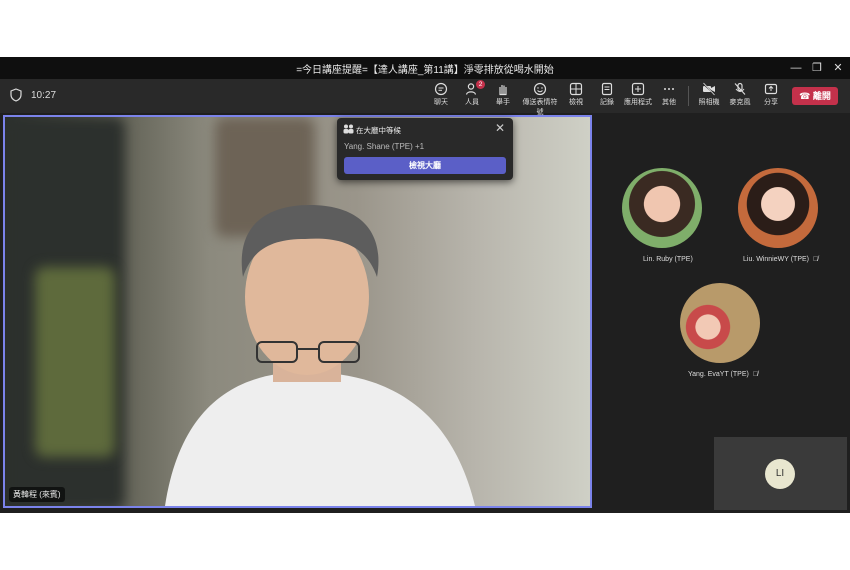 This screenshot has width=850, height=570. I want to click on window-title: =今日講座提醒=【達人講座_第11講】淨零排放從喝水開始, so click(425, 70).